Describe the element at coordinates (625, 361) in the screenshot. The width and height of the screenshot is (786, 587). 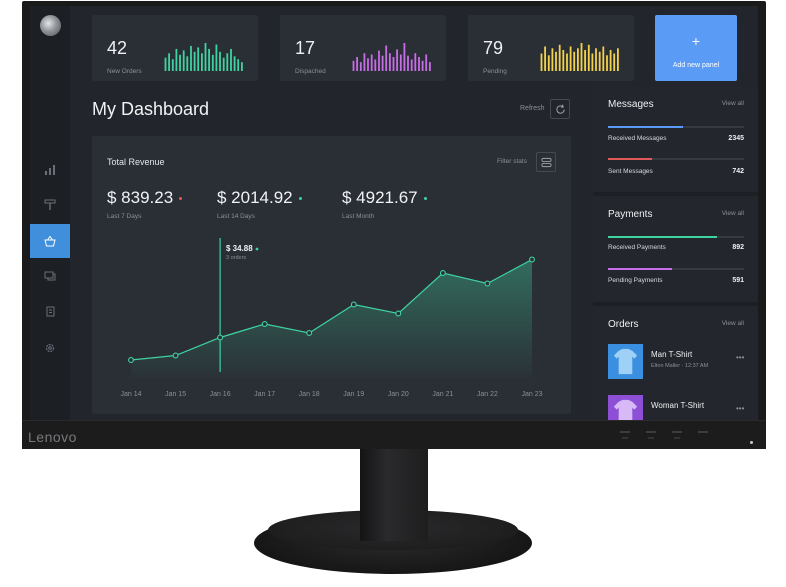
I see `tshirt-thumbnail-icon` at that location.